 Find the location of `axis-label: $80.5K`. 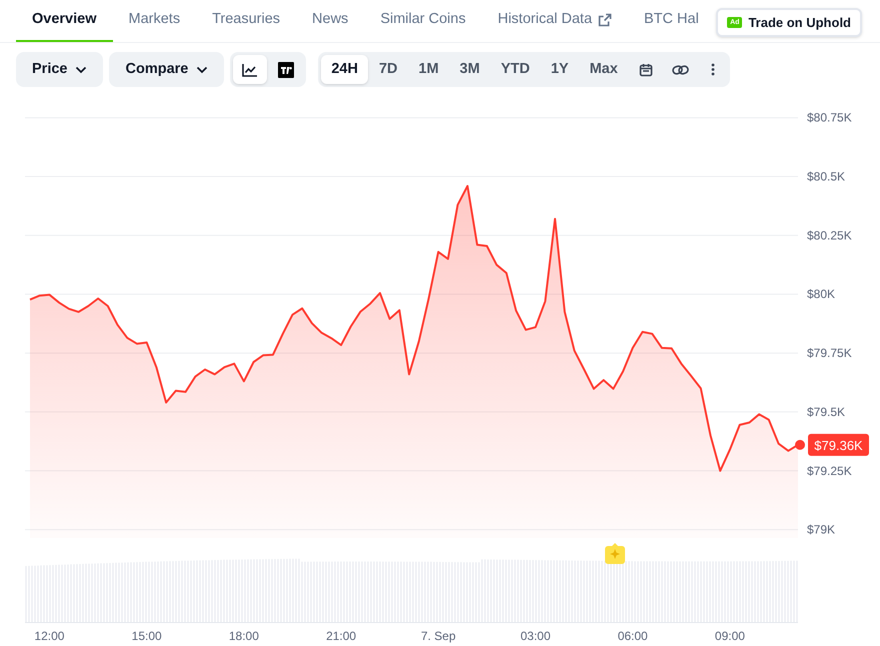

axis-label: $80.5K is located at coordinates (826, 177).